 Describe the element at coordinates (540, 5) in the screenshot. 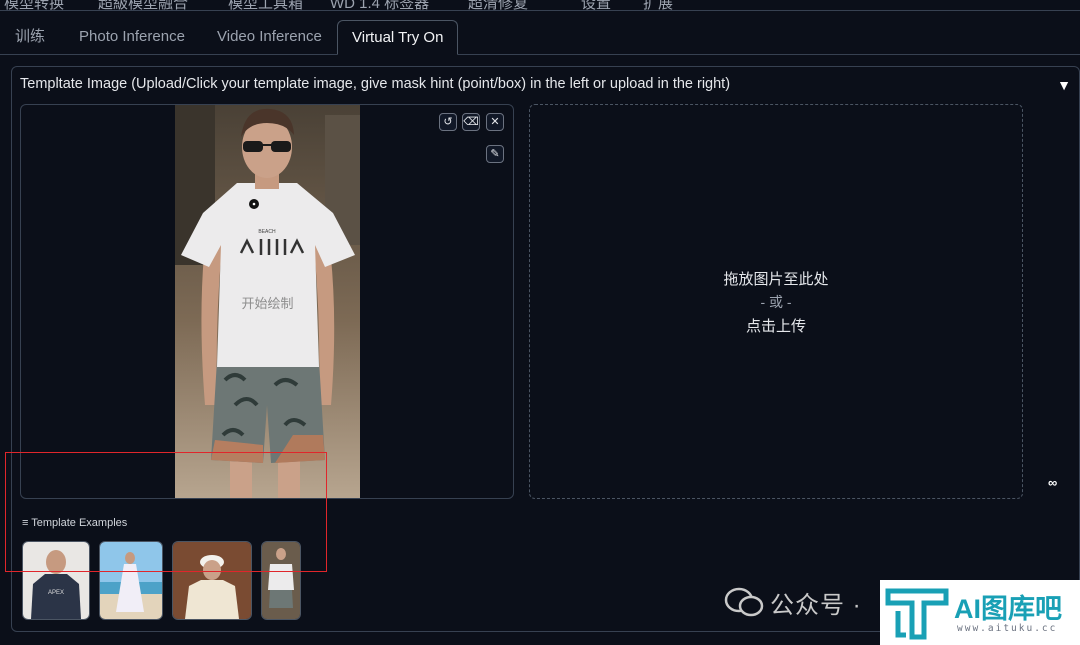

I see `top-nav: 模型转换 超級模型融合 模型工具箱 WD 1.4 标签器 超清修复 设置 扩展` at that location.